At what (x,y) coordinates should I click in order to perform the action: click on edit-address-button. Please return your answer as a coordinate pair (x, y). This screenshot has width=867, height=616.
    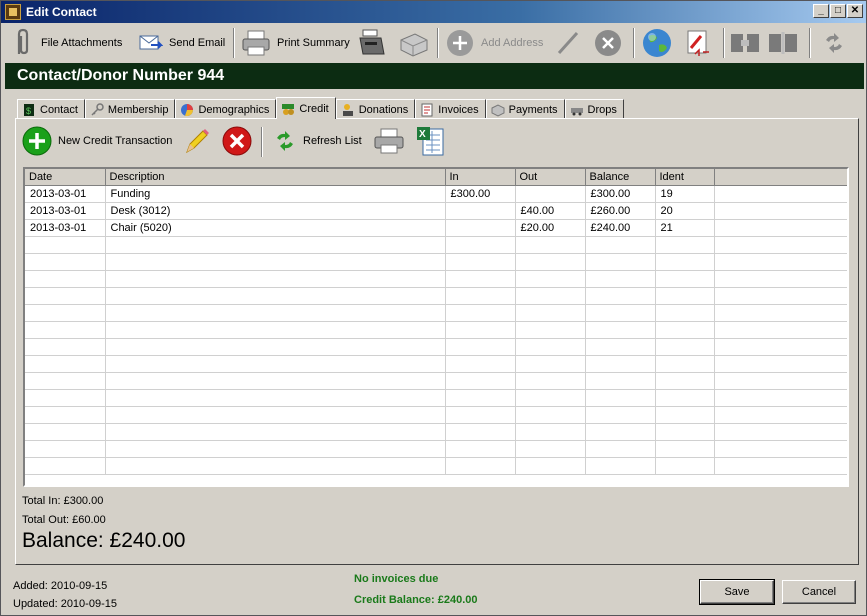
    Looking at the image, I should click on (569, 43).